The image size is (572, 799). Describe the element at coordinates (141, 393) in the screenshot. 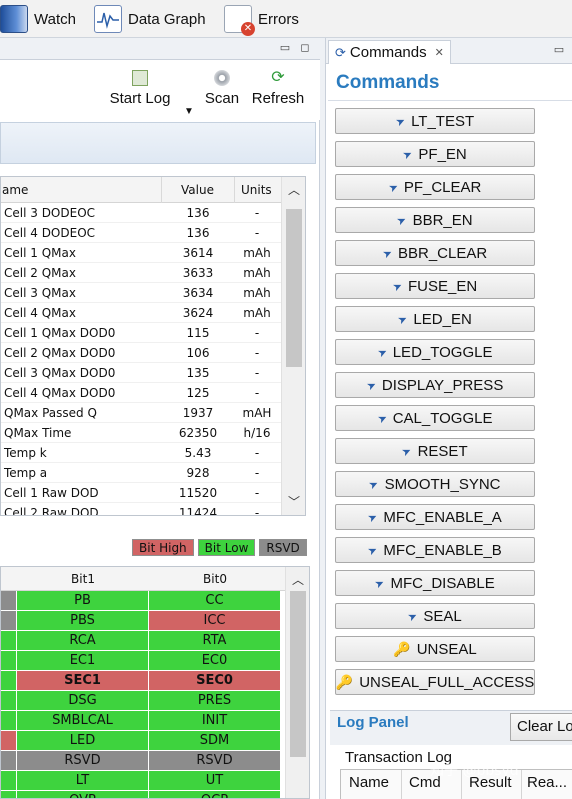

I see `table-row: Cell 4 QMax DOD0 125 -` at that location.